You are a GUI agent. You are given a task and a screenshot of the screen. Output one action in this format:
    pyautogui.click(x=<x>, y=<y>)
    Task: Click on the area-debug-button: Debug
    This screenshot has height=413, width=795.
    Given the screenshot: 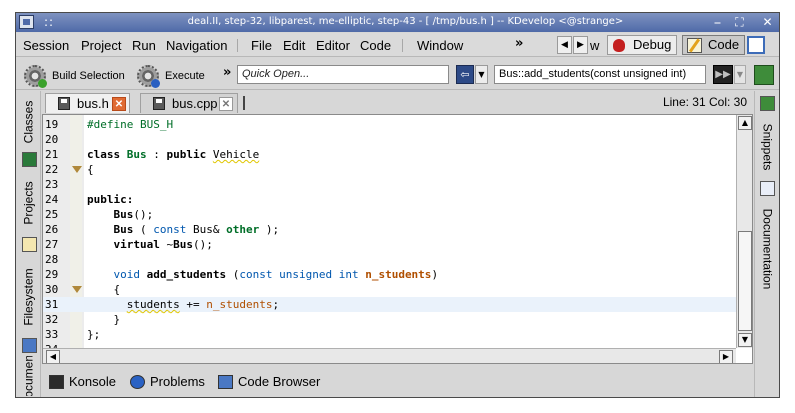 What is the action you would take?
    pyautogui.click(x=642, y=45)
    